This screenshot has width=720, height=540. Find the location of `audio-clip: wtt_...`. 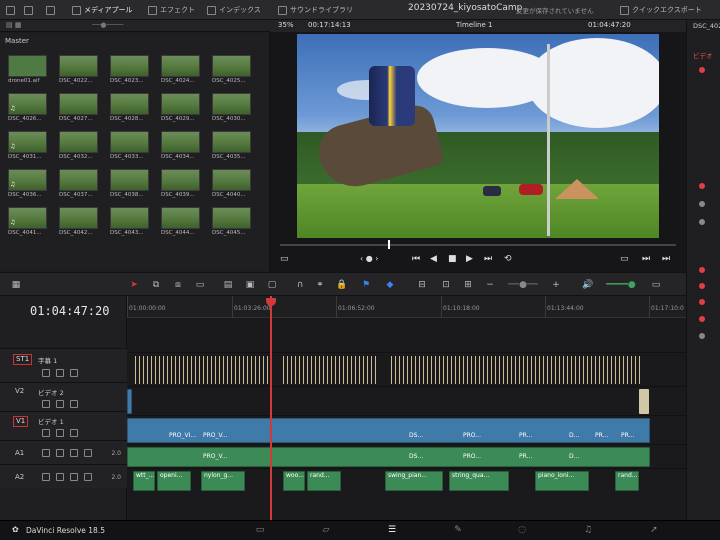

audio-clip: wtt_... is located at coordinates (144, 481).